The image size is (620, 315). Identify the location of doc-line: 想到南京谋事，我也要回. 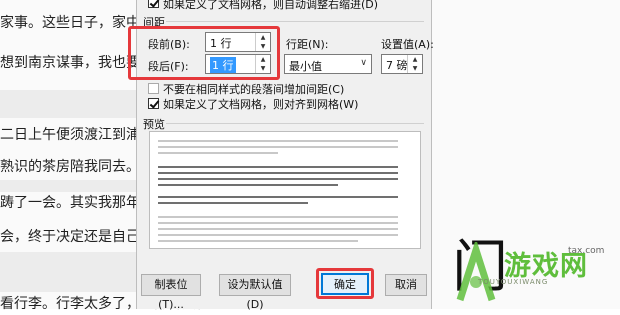
(70, 63).